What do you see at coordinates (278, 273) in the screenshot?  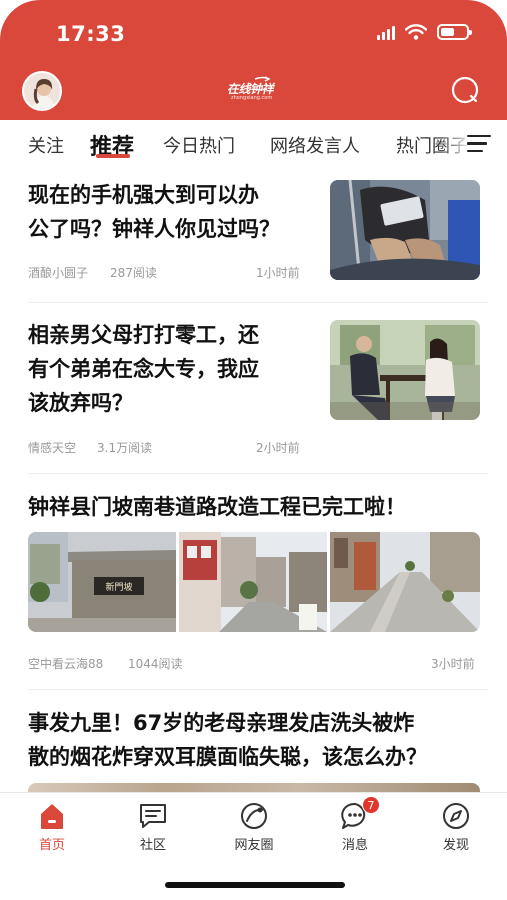 I see `article-time: 1小时前` at bounding box center [278, 273].